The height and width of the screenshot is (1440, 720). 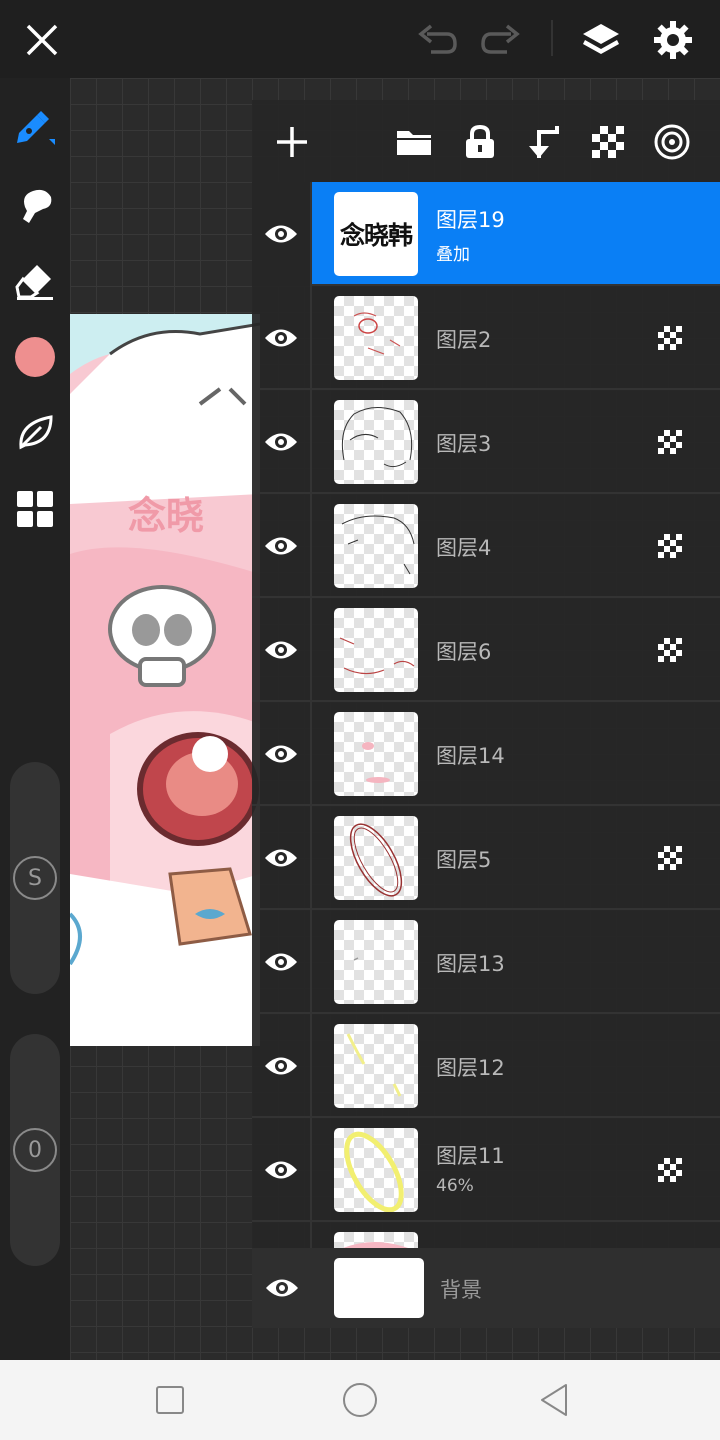 I want to click on layer-name: 图层12, so click(x=470, y=1068).